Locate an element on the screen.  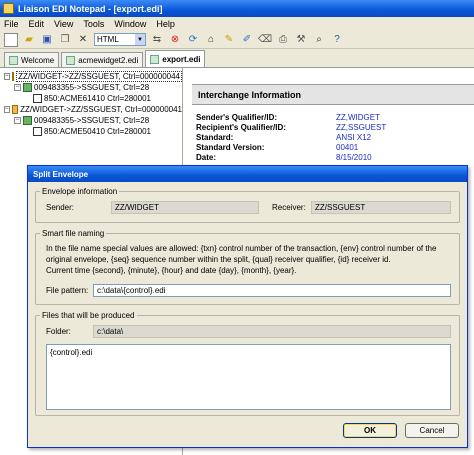
produced-files-list: {control}.edi is located at coordinates (248, 377).